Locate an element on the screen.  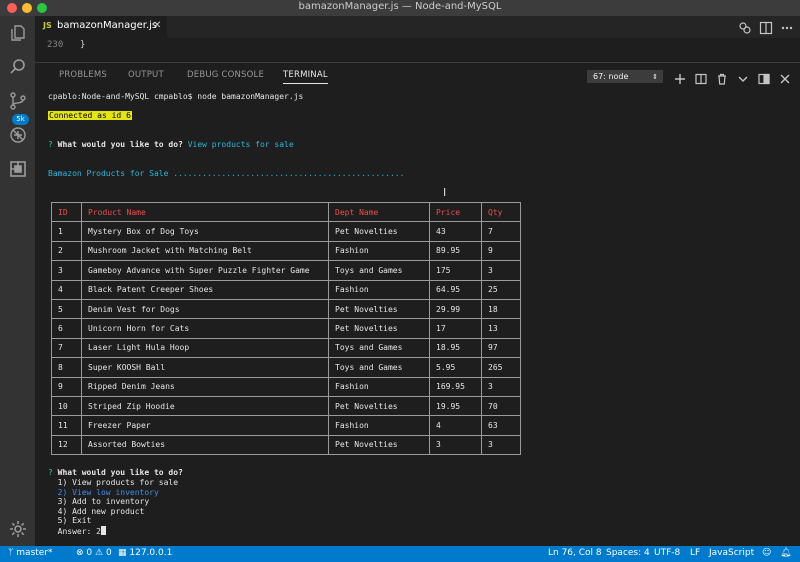
tab-debug-console: DEBUG CONSOLE is located at coordinates (225, 75).